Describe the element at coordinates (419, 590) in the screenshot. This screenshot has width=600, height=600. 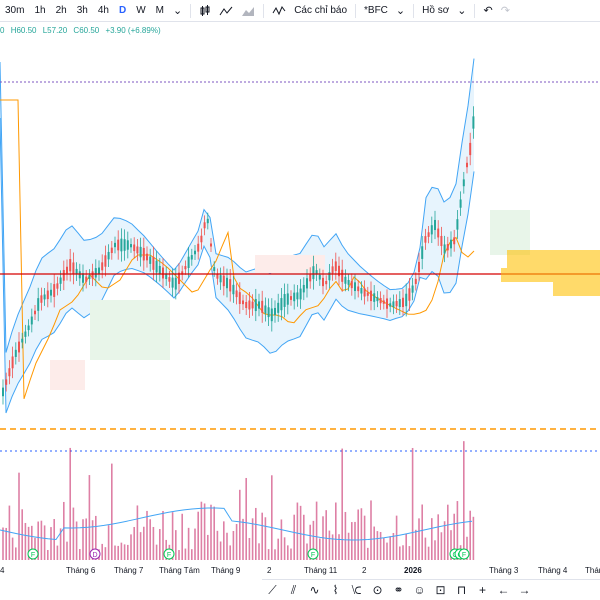
I see `icon-tool-icon: ☺` at that location.